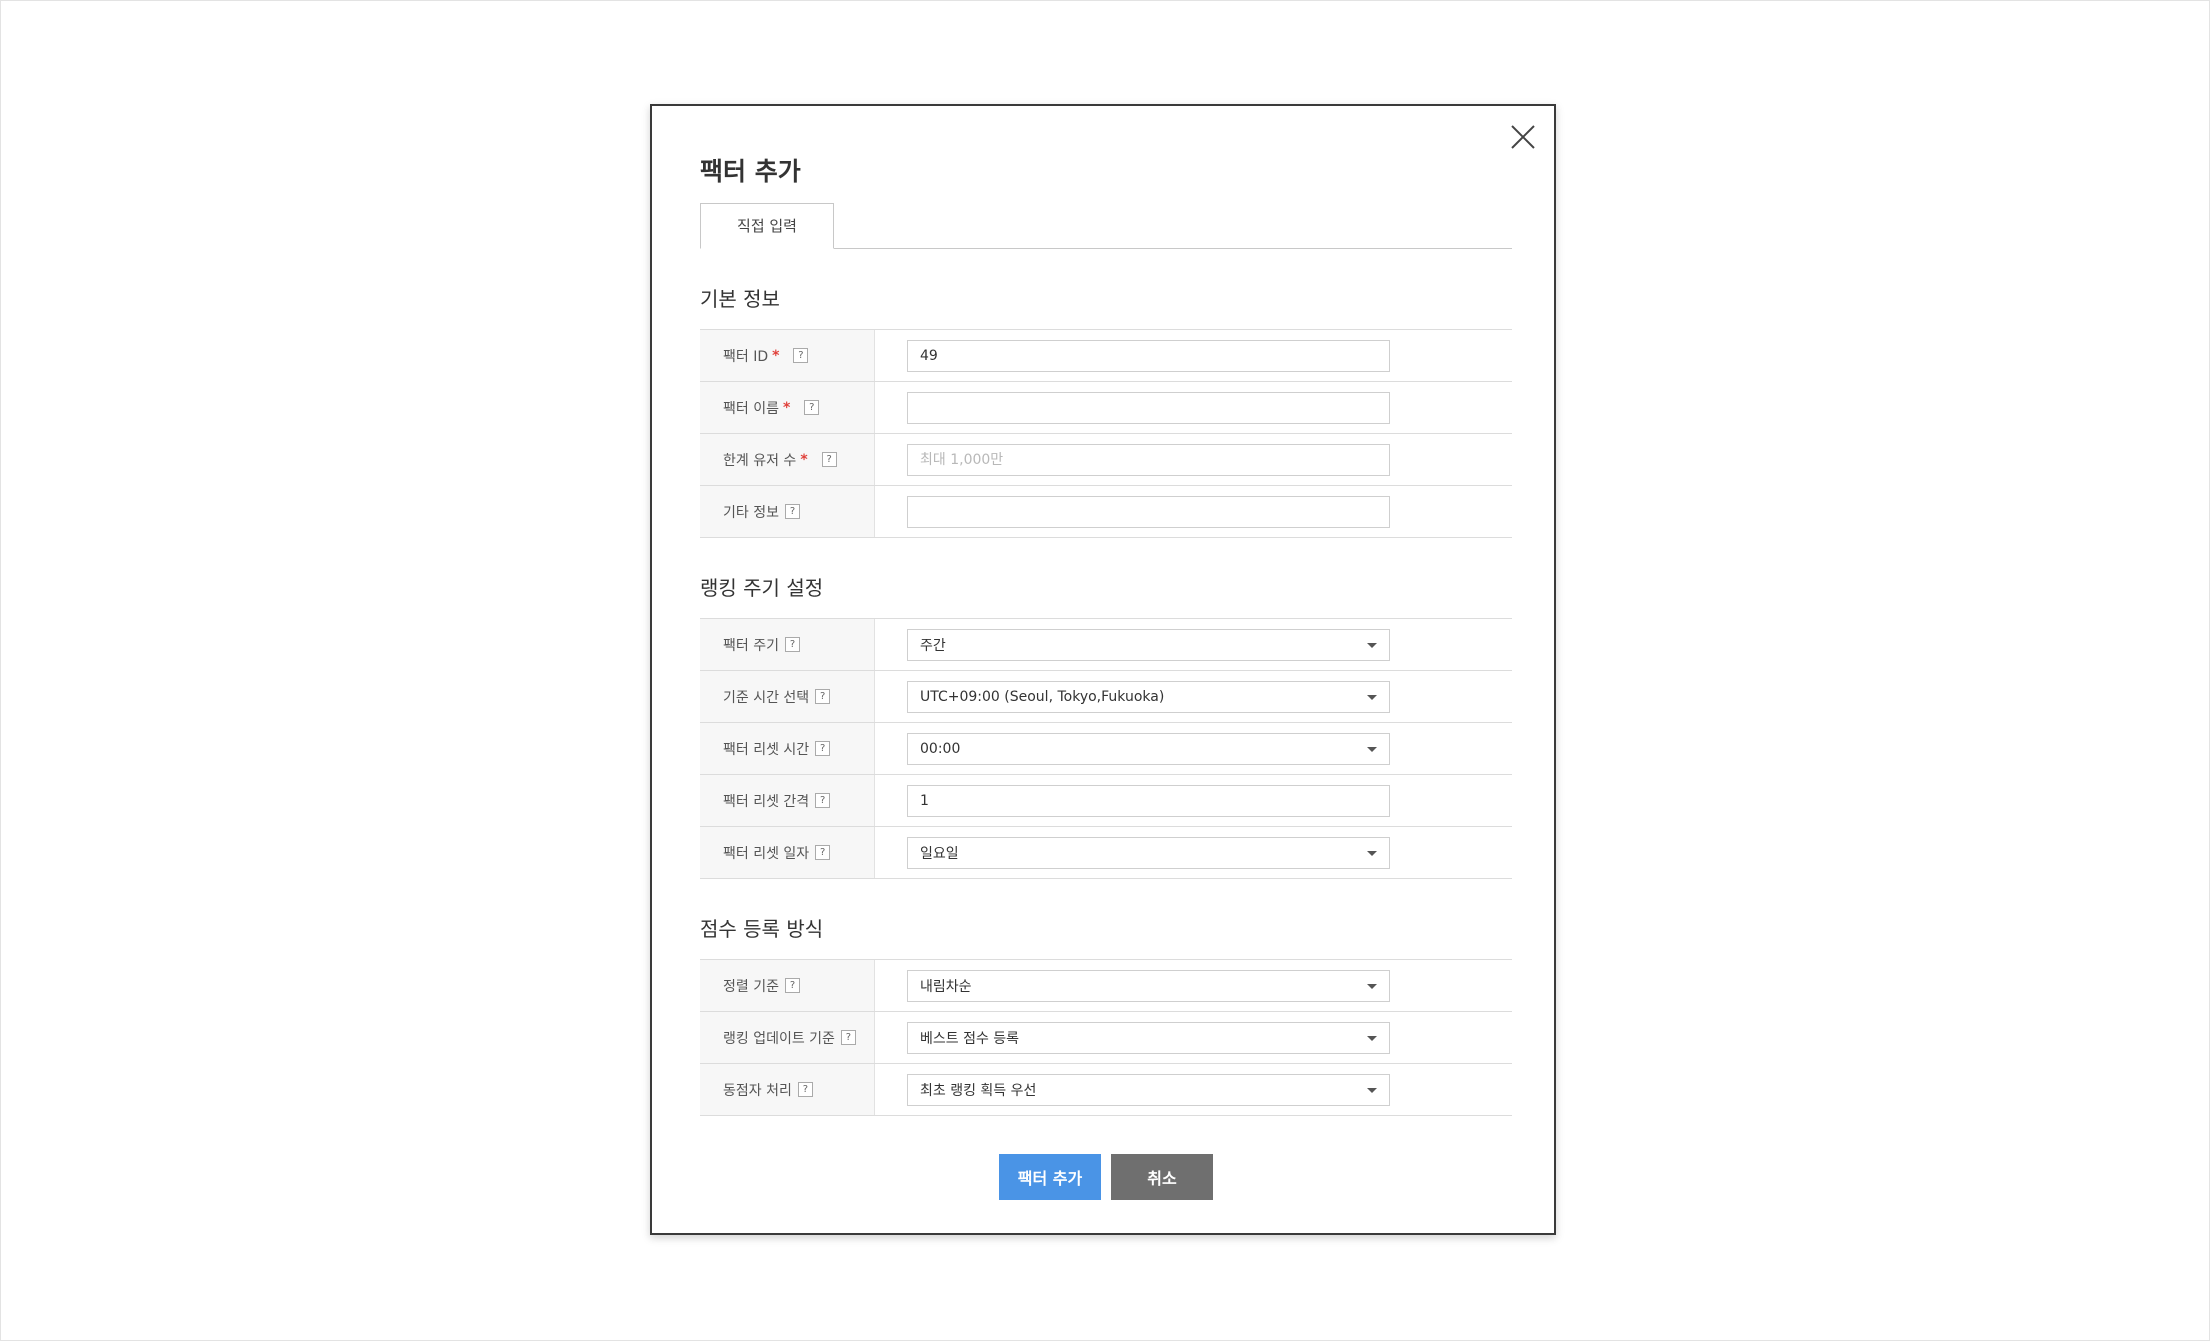  I want to click on field-label: 팩터 리셋 일자, so click(766, 853).